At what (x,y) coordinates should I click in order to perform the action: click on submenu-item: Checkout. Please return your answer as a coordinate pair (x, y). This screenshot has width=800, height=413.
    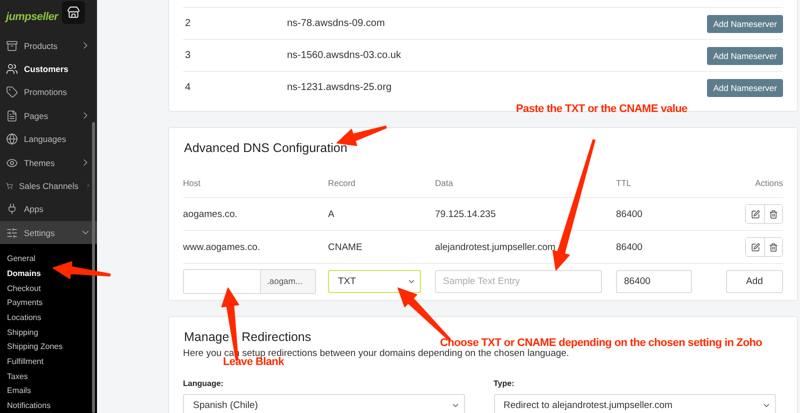
    Looking at the image, I should click on (48, 288).